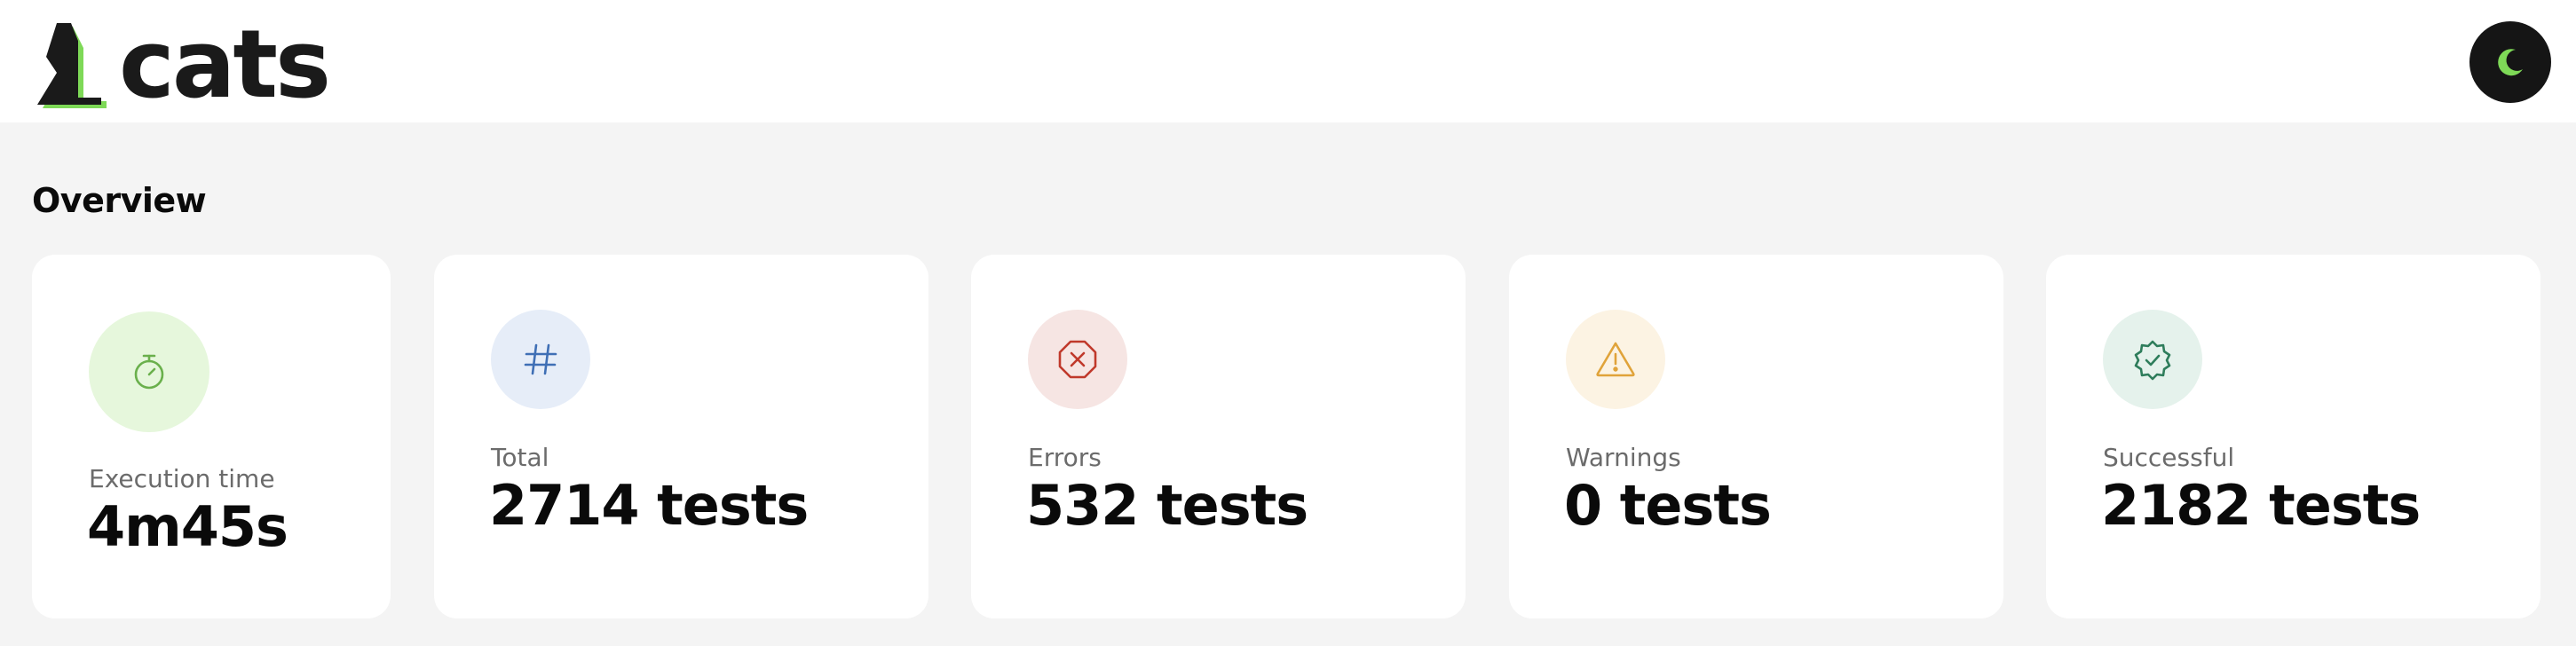  Describe the element at coordinates (72, 65) in the screenshot. I see `cats-logo-icon` at that location.